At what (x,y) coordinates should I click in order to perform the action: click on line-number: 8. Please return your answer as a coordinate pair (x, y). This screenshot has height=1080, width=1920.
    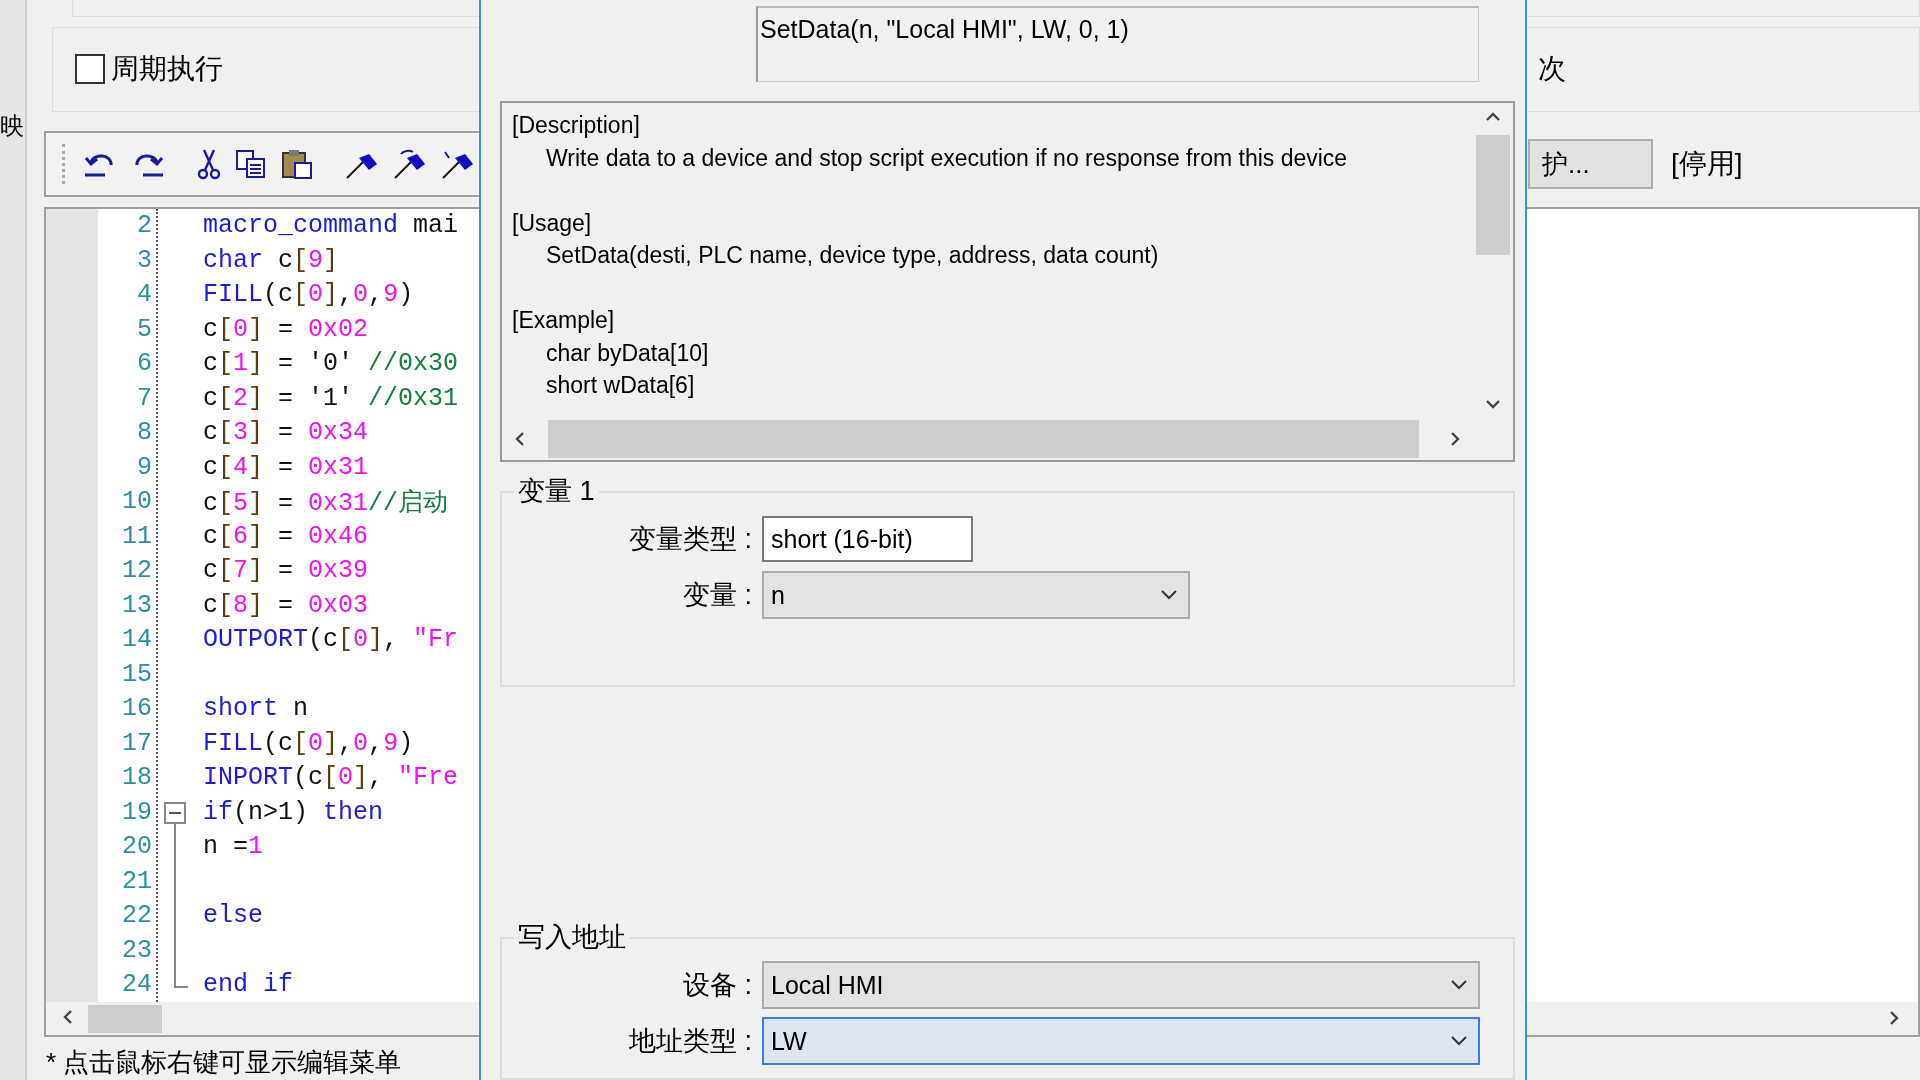
    Looking at the image, I should click on (144, 433).